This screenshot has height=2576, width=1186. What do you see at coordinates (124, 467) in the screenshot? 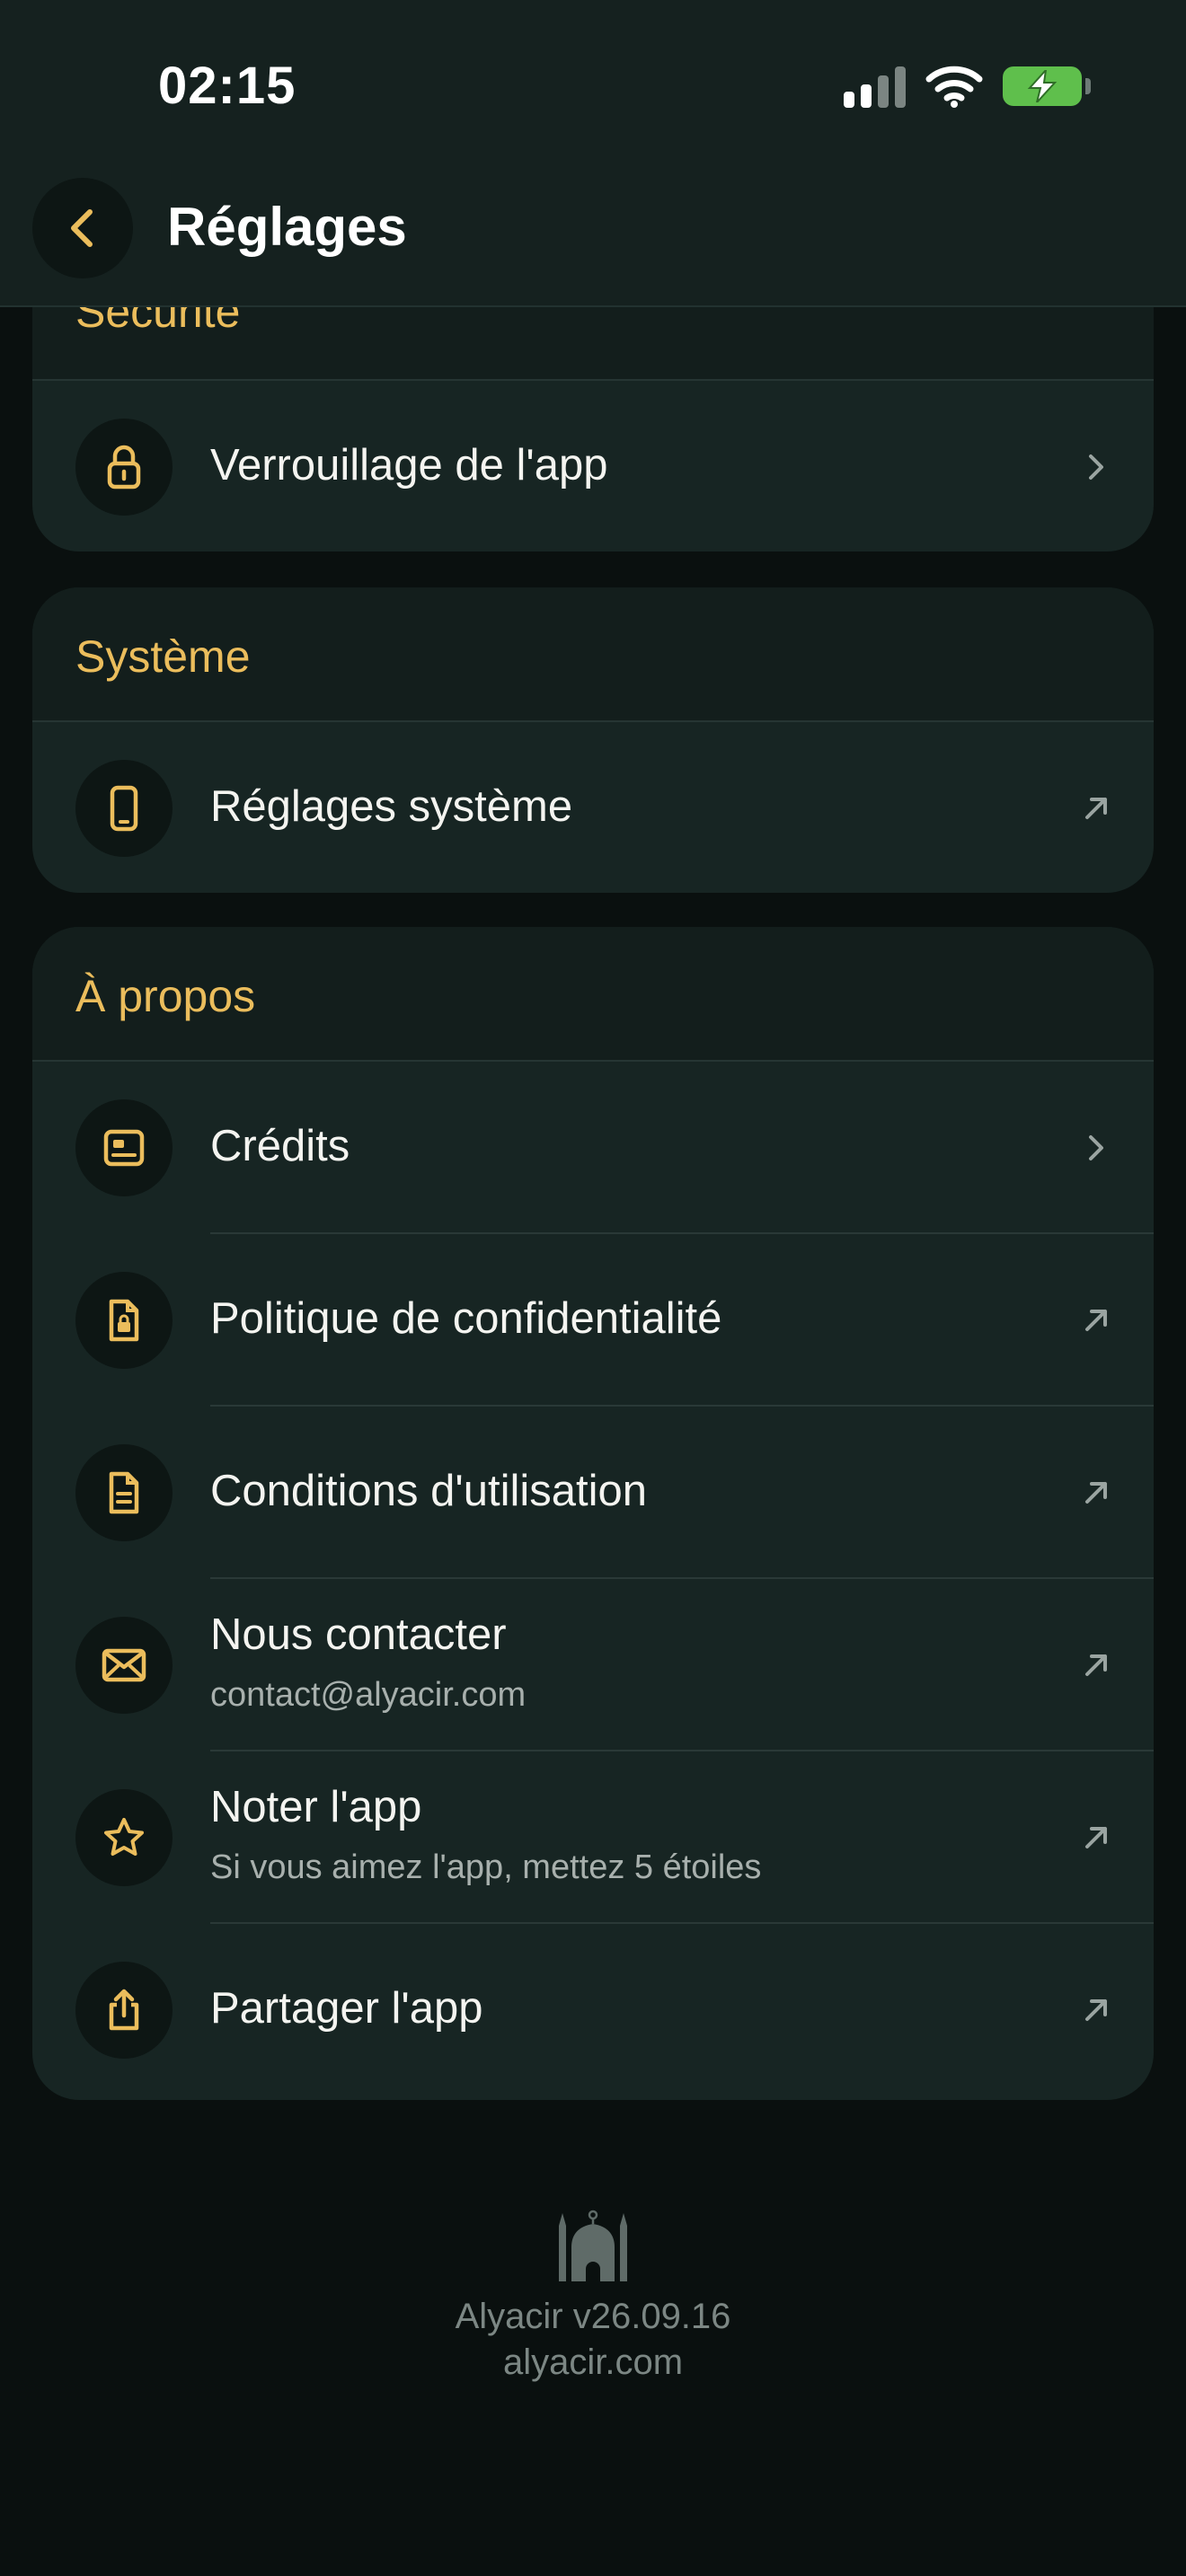
I see `lock-icon` at bounding box center [124, 467].